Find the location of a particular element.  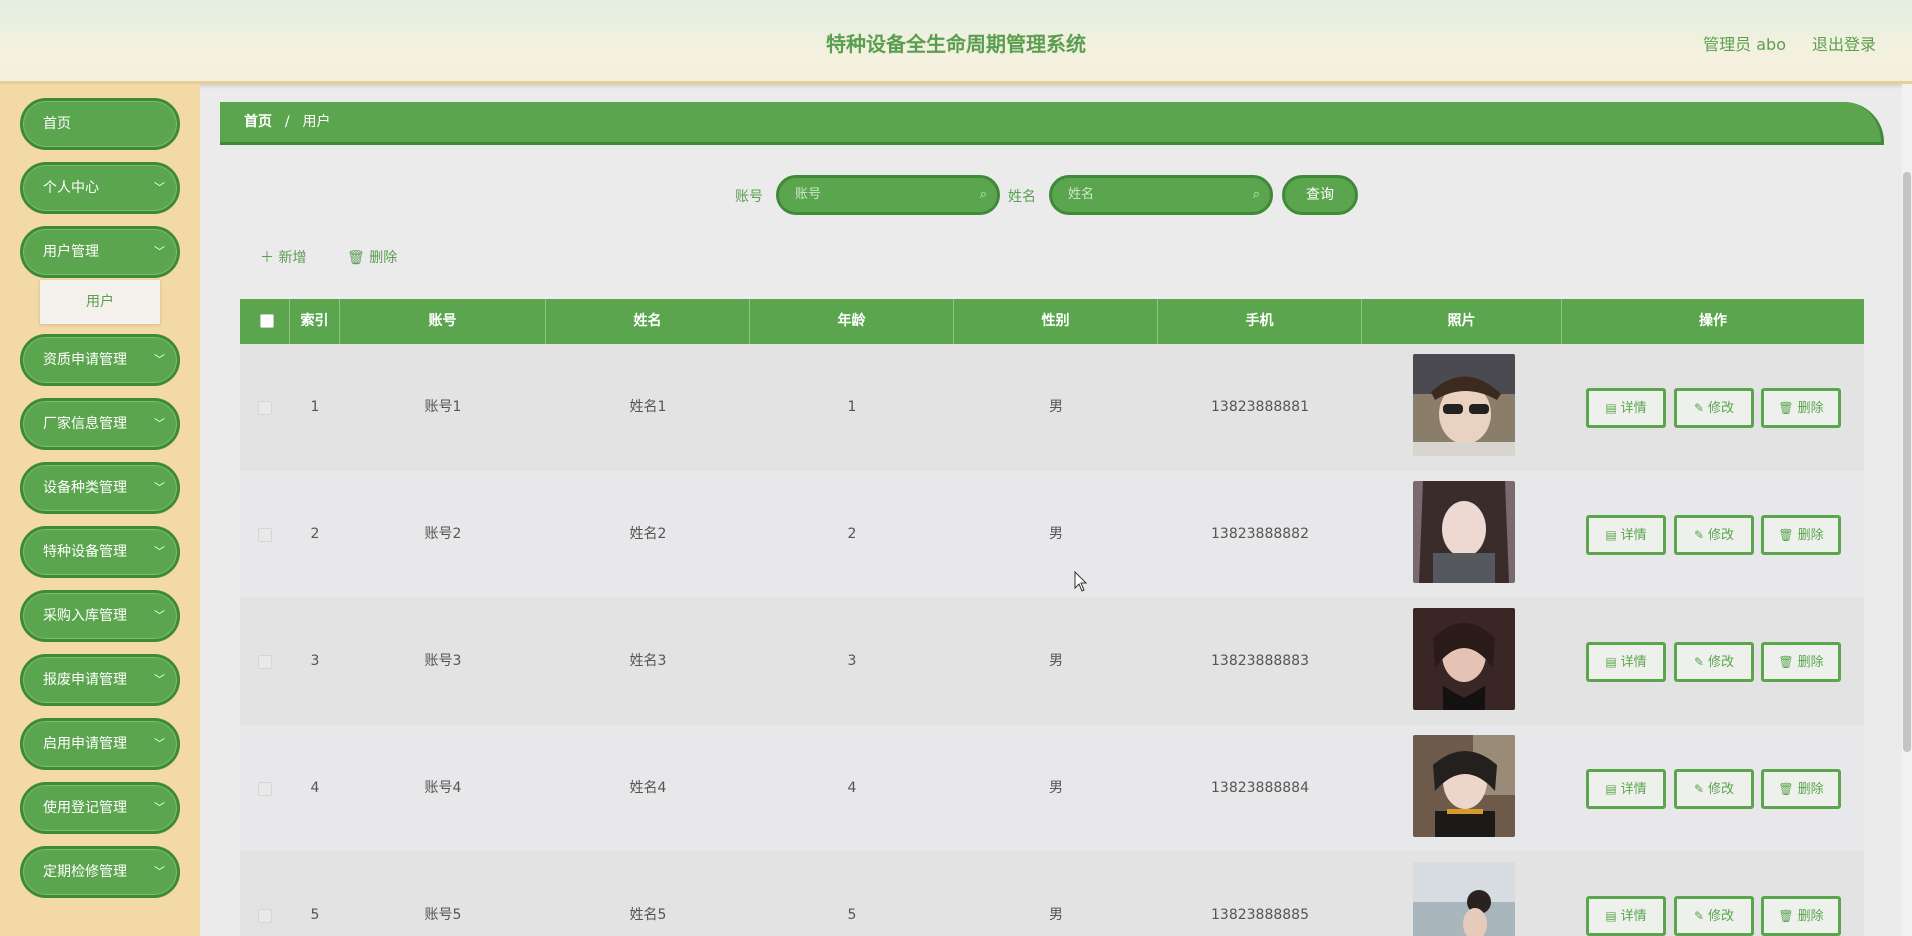

name-search-input: 姓名 ⌕ is located at coordinates (1161, 195).